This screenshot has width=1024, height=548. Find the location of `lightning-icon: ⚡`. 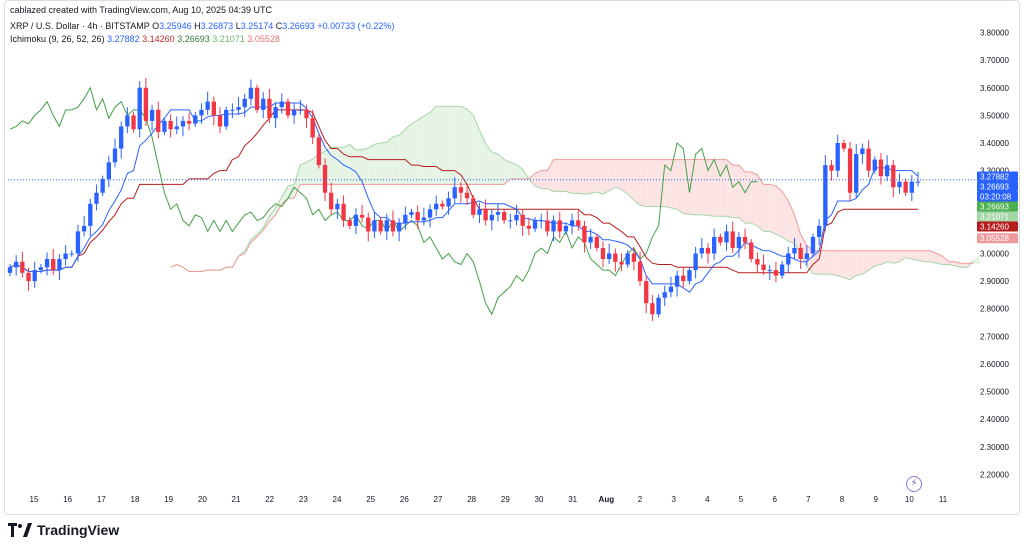

lightning-icon: ⚡ is located at coordinates (914, 484).